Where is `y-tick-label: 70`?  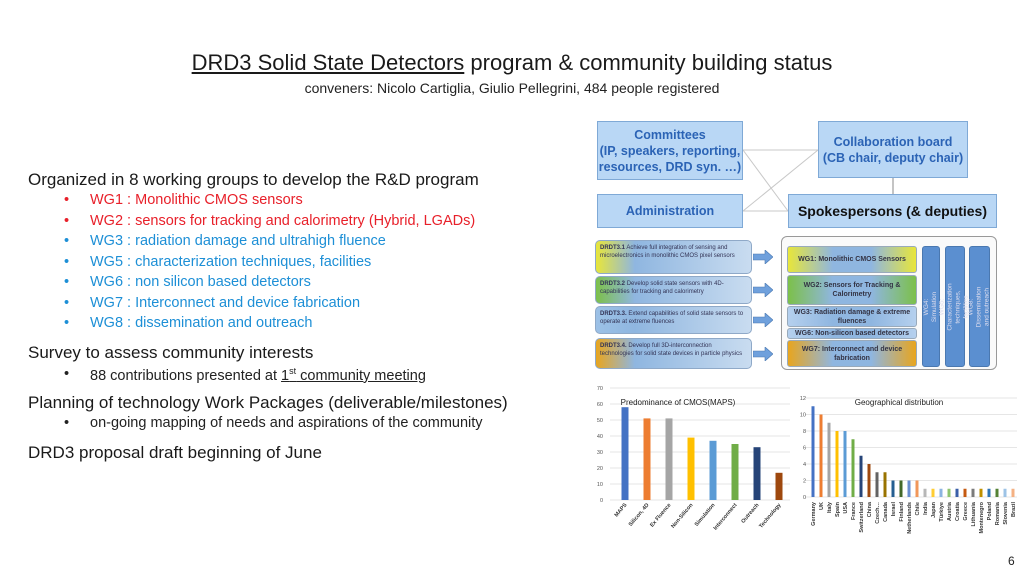
y-tick-label: 70 is located at coordinates (600, 389).